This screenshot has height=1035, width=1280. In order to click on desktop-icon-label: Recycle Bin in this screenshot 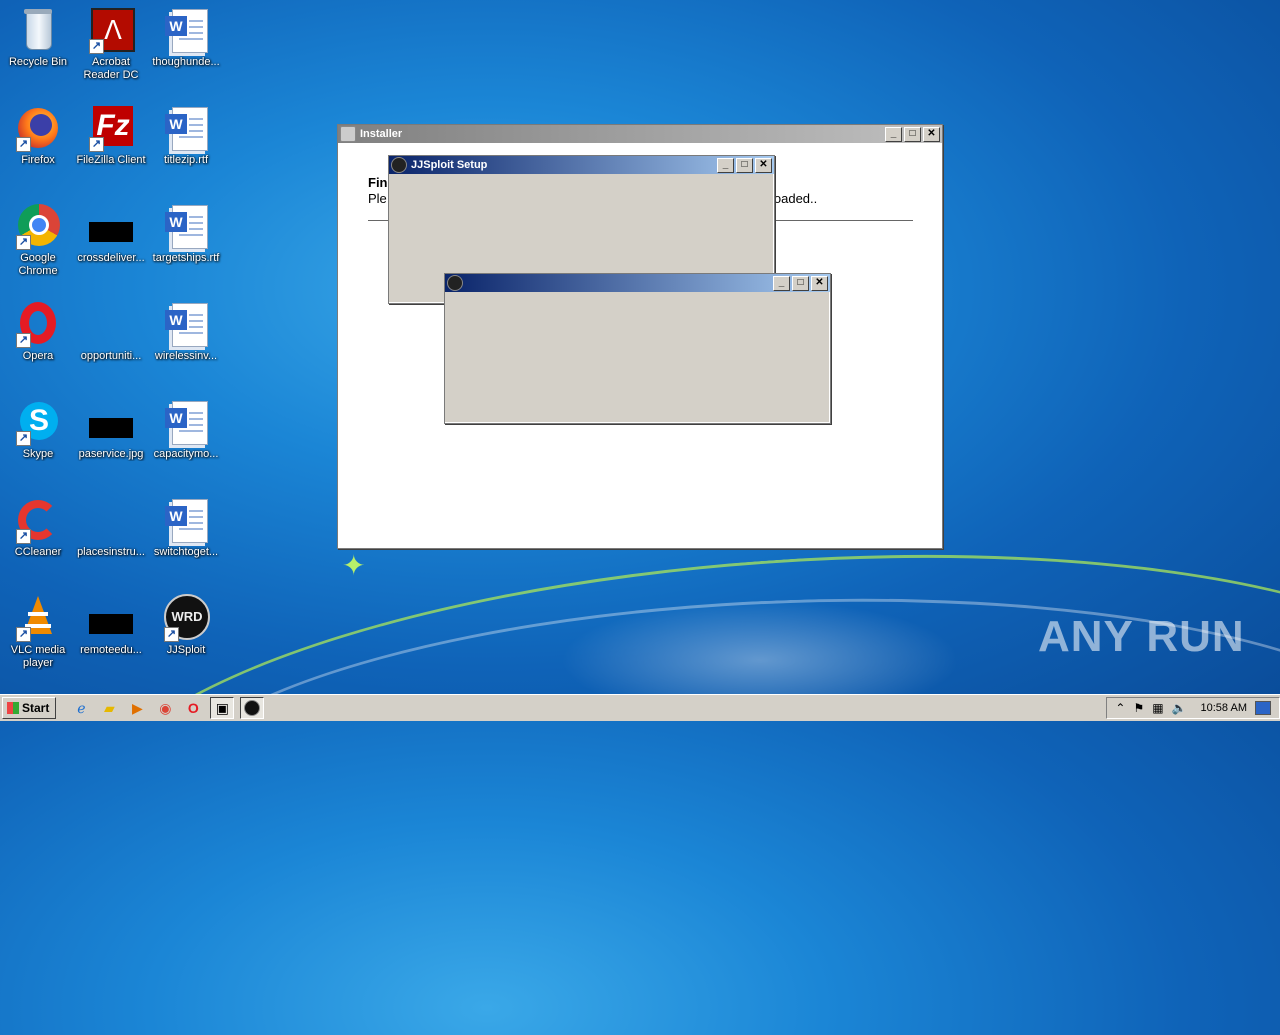, I will do `click(38, 62)`.